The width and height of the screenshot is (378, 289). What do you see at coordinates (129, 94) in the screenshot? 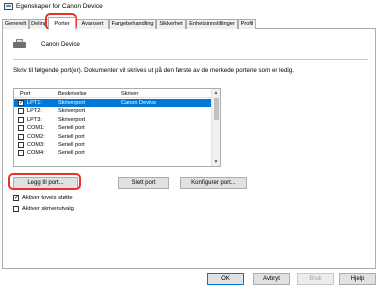
I see `column-header-printer: Skriver` at bounding box center [129, 94].